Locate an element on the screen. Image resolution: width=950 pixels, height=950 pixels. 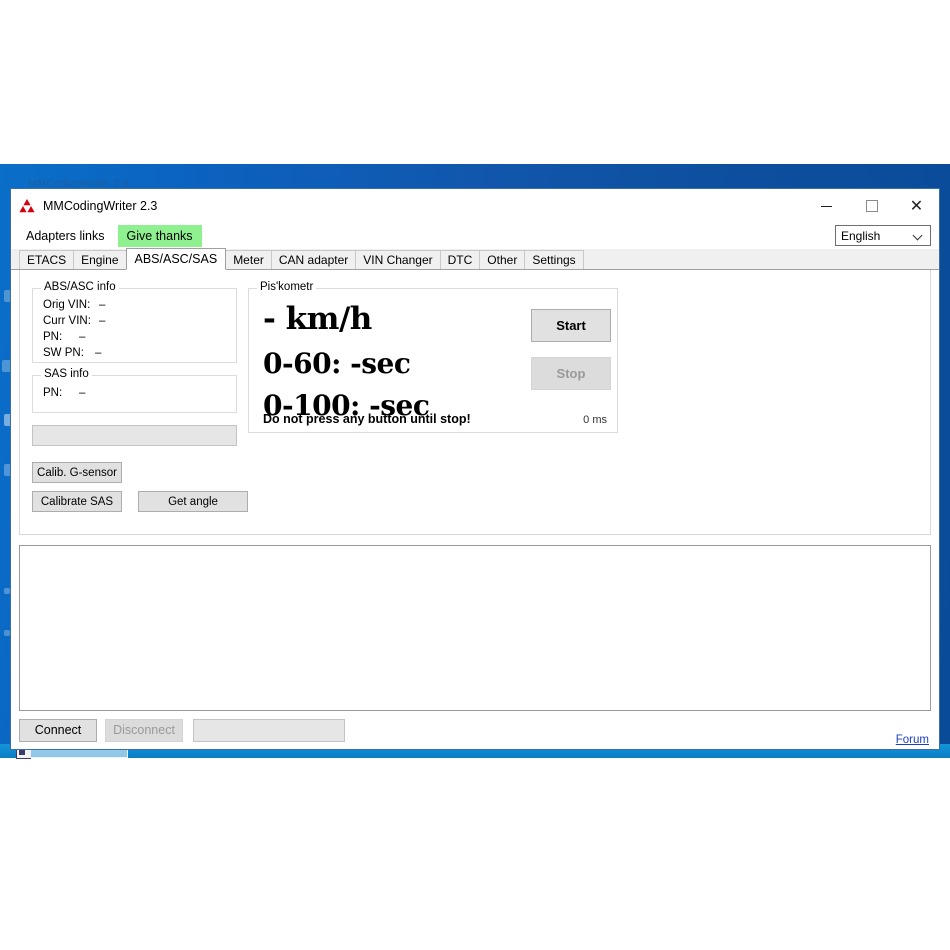
language-select-value: English is located at coordinates (861, 235).